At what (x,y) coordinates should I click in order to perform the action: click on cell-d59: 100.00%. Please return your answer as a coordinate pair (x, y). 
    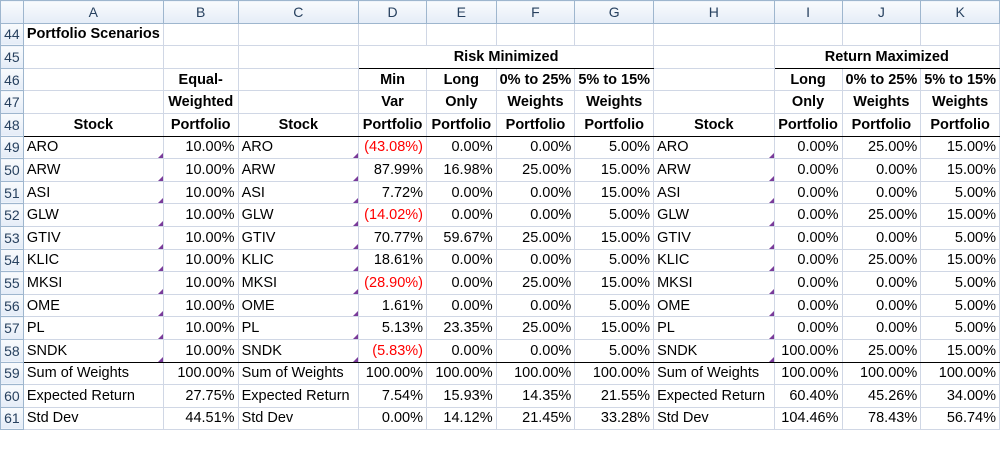
    Looking at the image, I should click on (393, 373).